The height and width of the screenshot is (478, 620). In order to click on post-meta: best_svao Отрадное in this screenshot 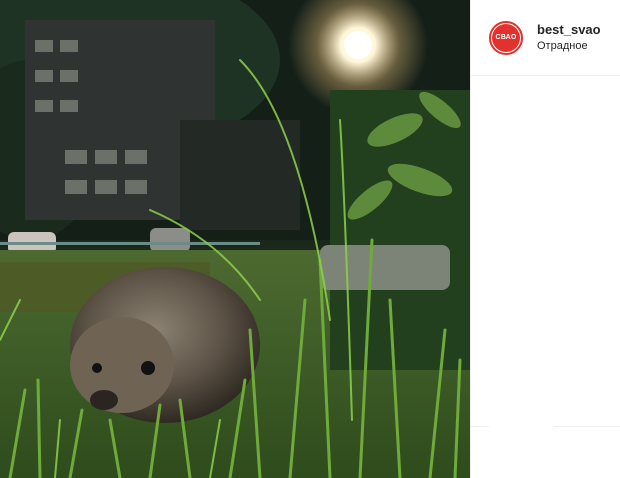, I will do `click(569, 37)`.